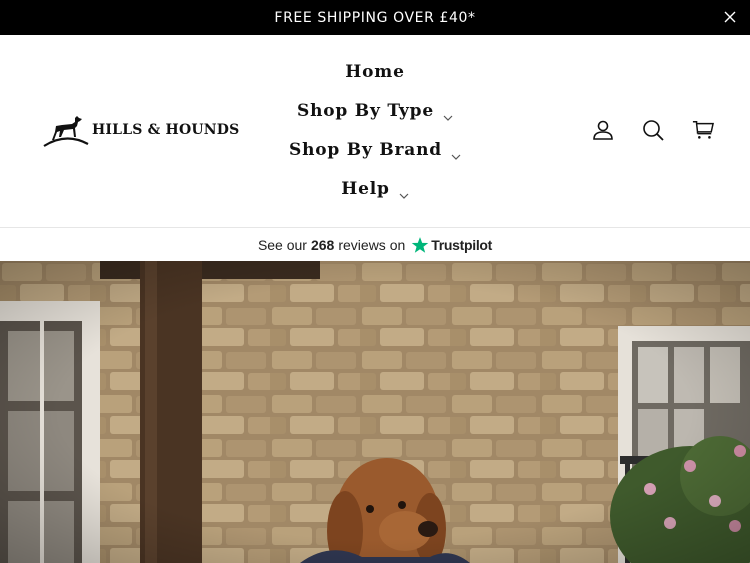  What do you see at coordinates (66, 130) in the screenshot?
I see `dog-logo-icon` at bounding box center [66, 130].